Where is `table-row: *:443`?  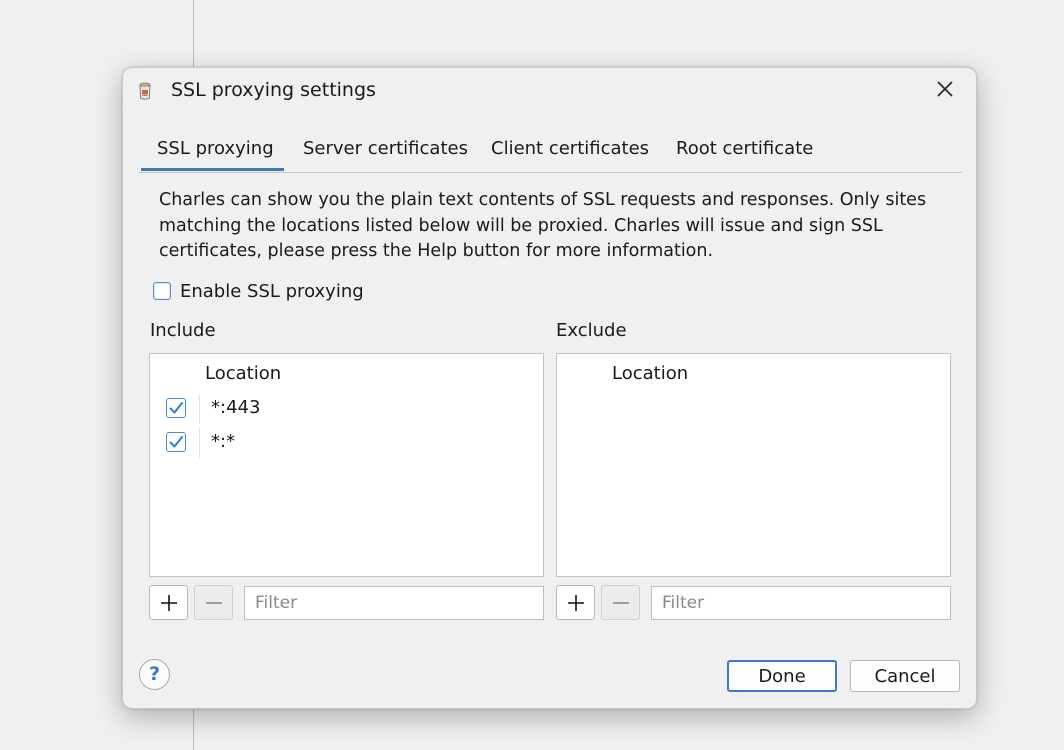
table-row: *:443 is located at coordinates (346, 409).